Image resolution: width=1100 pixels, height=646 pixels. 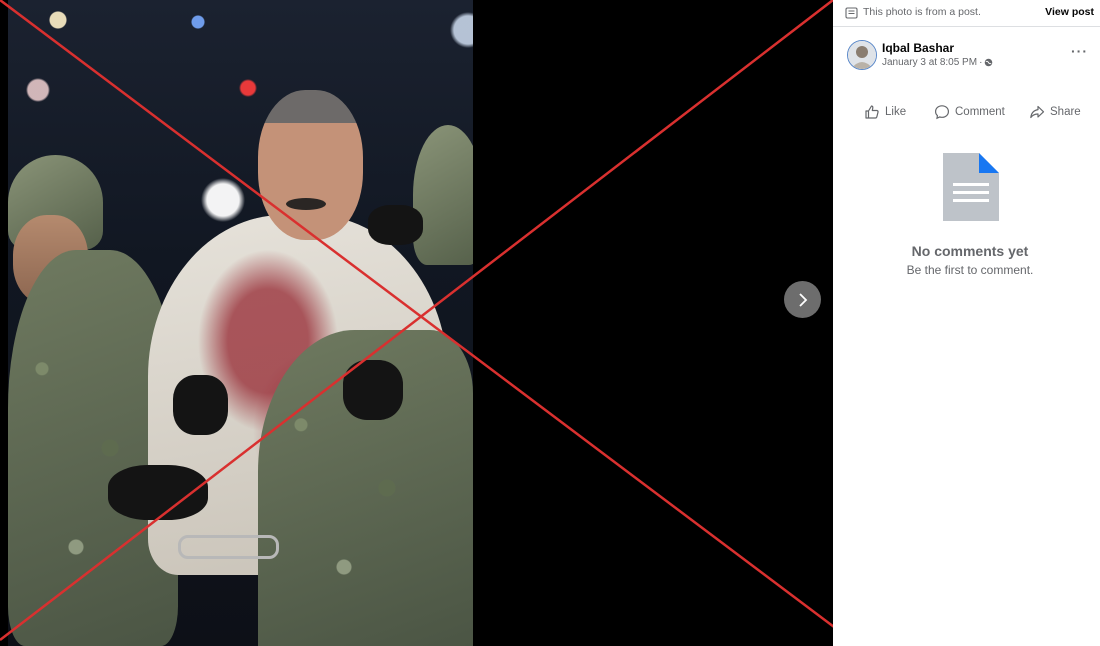 I want to click on more-options-button: ···, so click(x=1079, y=51).